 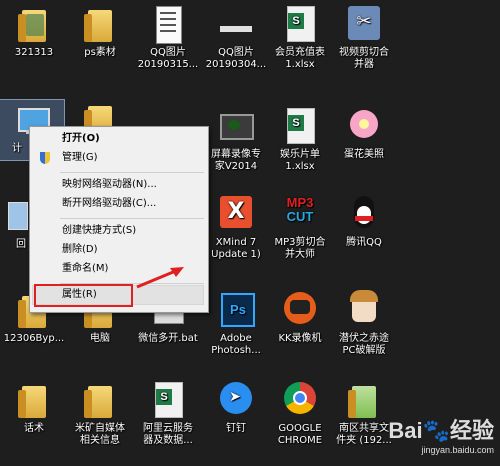 What do you see at coordinates (457, 450) in the screenshot?
I see `watermark-url: jingyan.baidu.com` at bounding box center [457, 450].